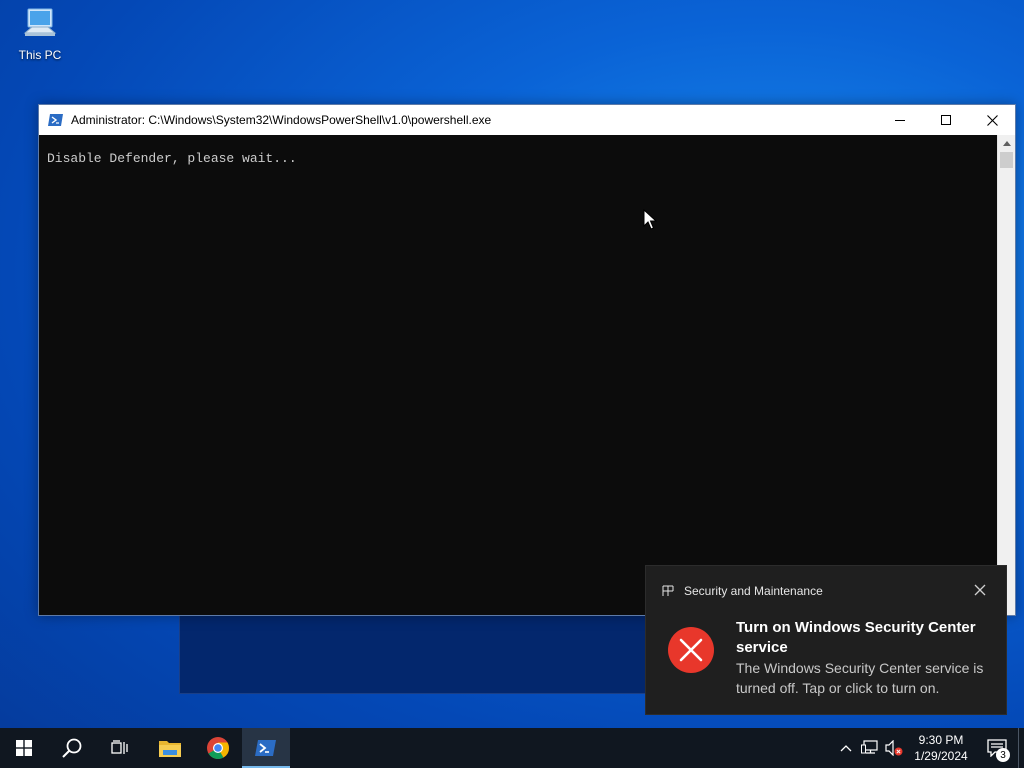  What do you see at coordinates (1006, 160) in the screenshot?
I see `scroll-thumb` at bounding box center [1006, 160].